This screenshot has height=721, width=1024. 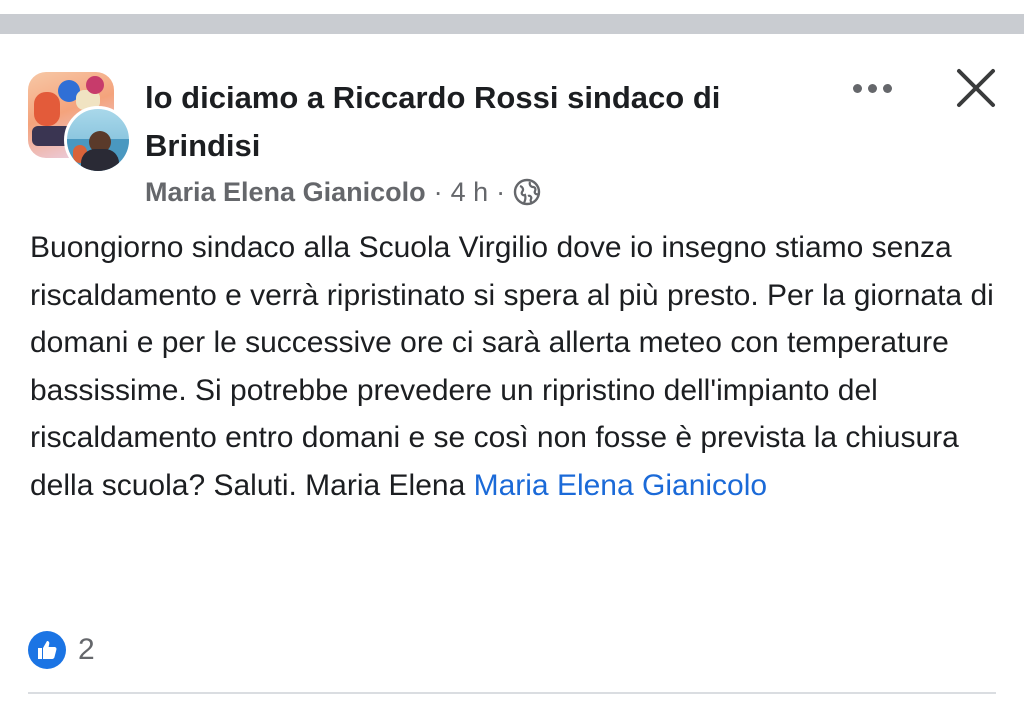 I want to click on globe-icon, so click(x=527, y=192).